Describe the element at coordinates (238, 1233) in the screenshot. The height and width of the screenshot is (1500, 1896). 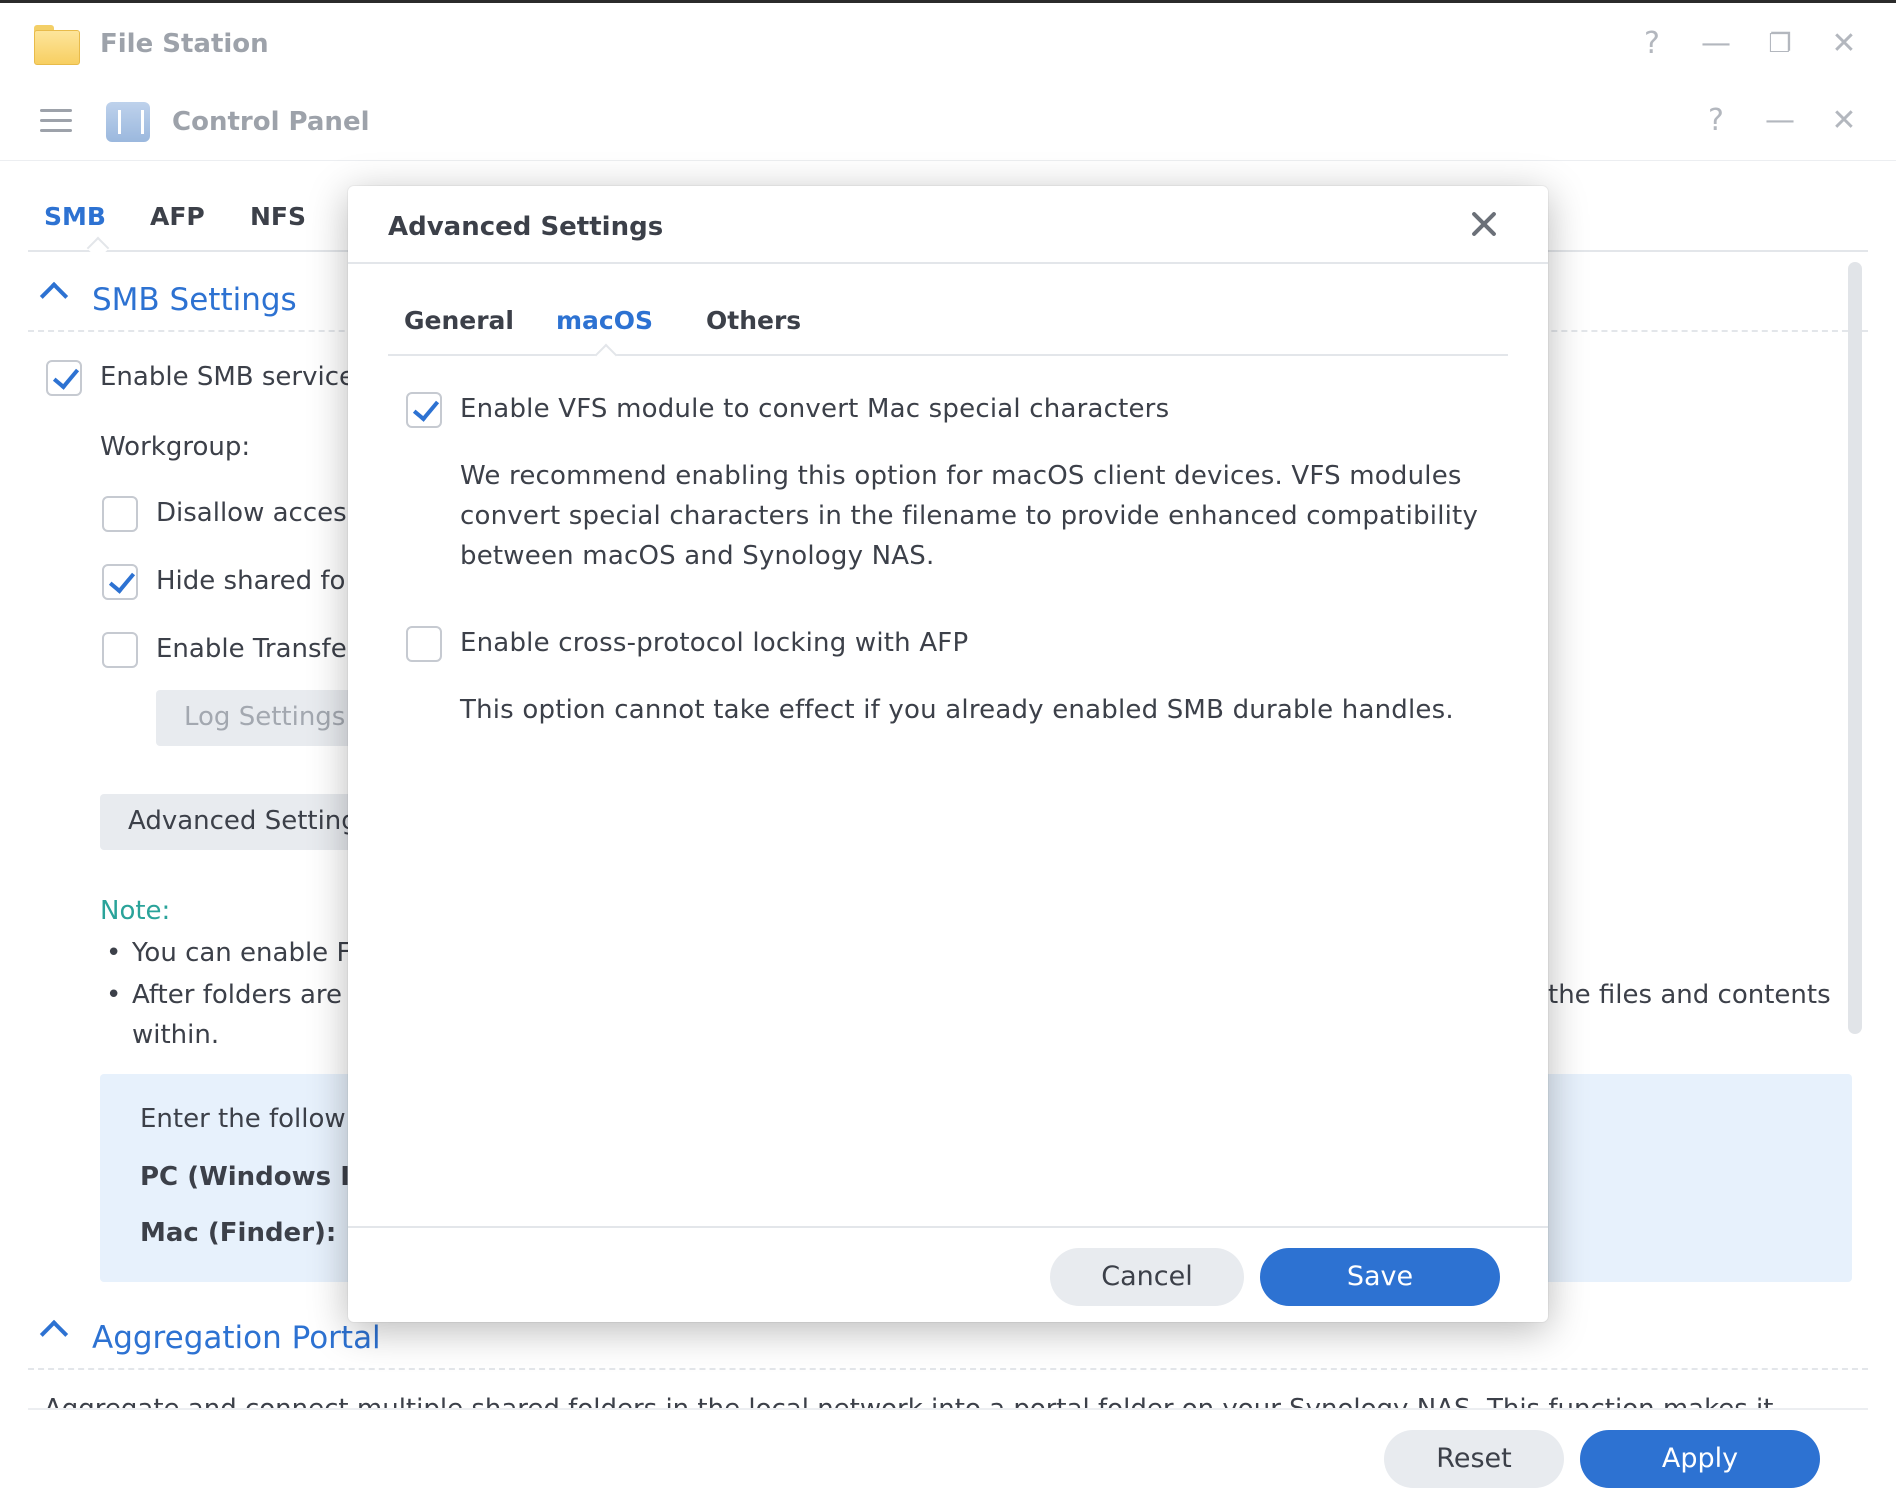
I see `mac-finder-label: Mac (Finder):` at that location.